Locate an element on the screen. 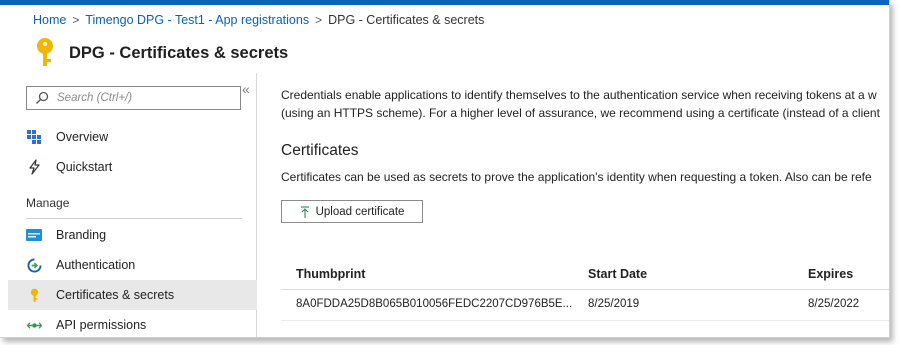 This screenshot has height=345, width=899. cell-expires: 8/25/2022 is located at coordinates (834, 304).